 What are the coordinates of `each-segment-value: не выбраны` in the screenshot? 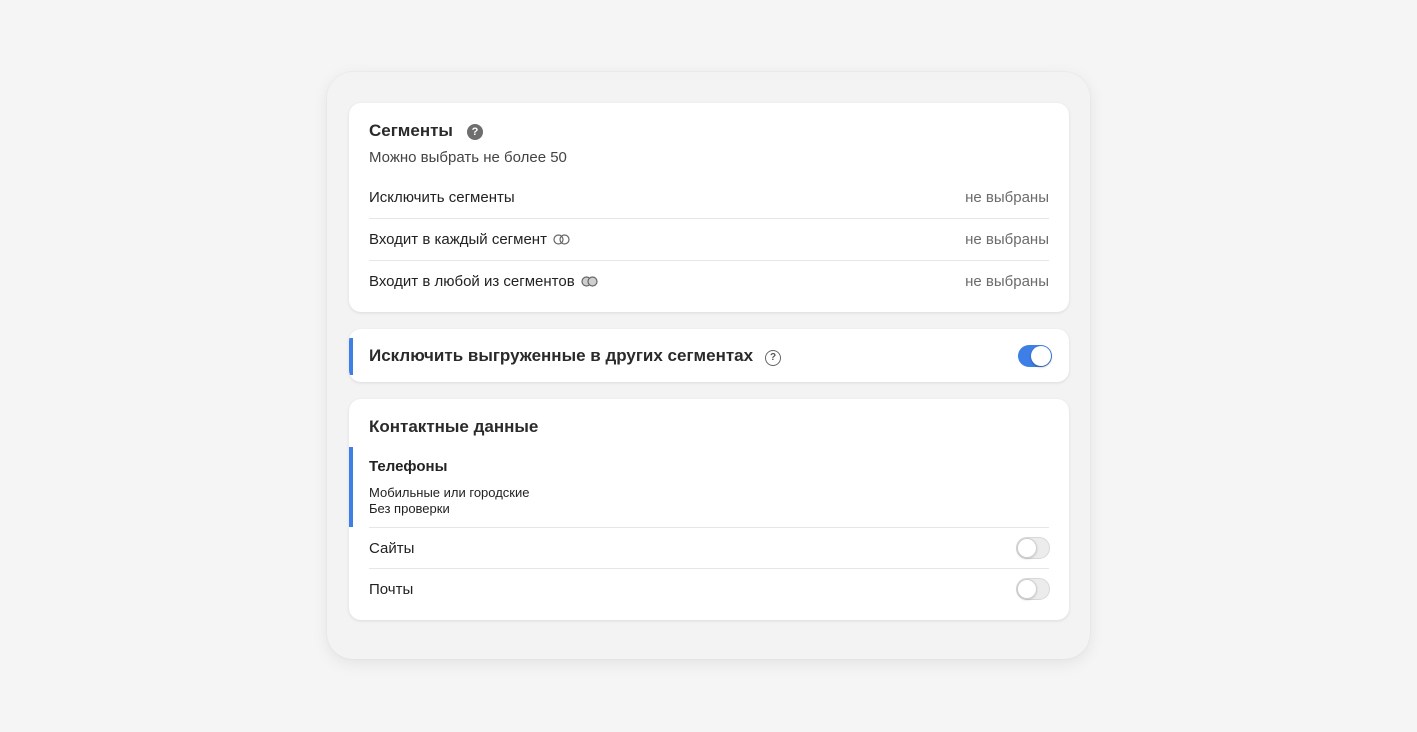 It's located at (1007, 239).